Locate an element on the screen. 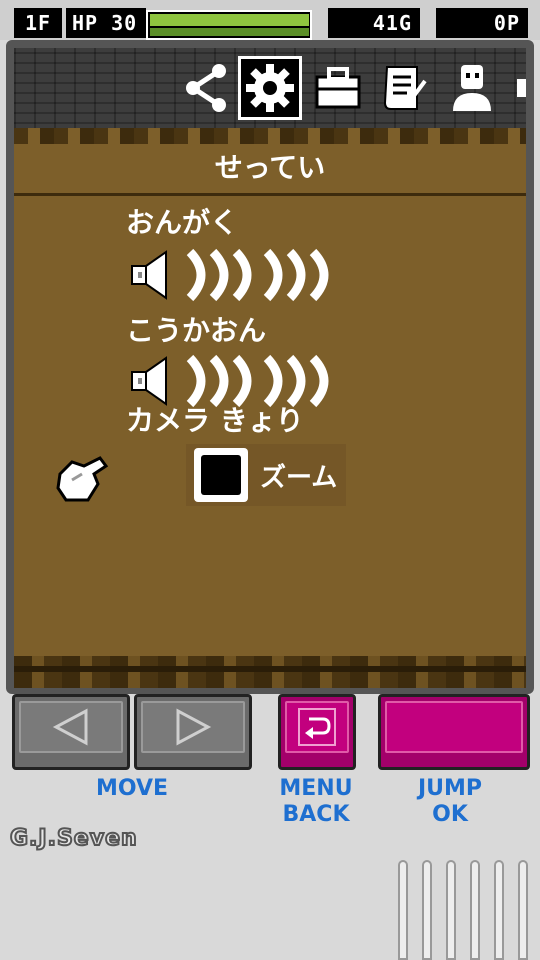 The height and width of the screenshot is (960, 540). return-icon is located at coordinates (317, 727).